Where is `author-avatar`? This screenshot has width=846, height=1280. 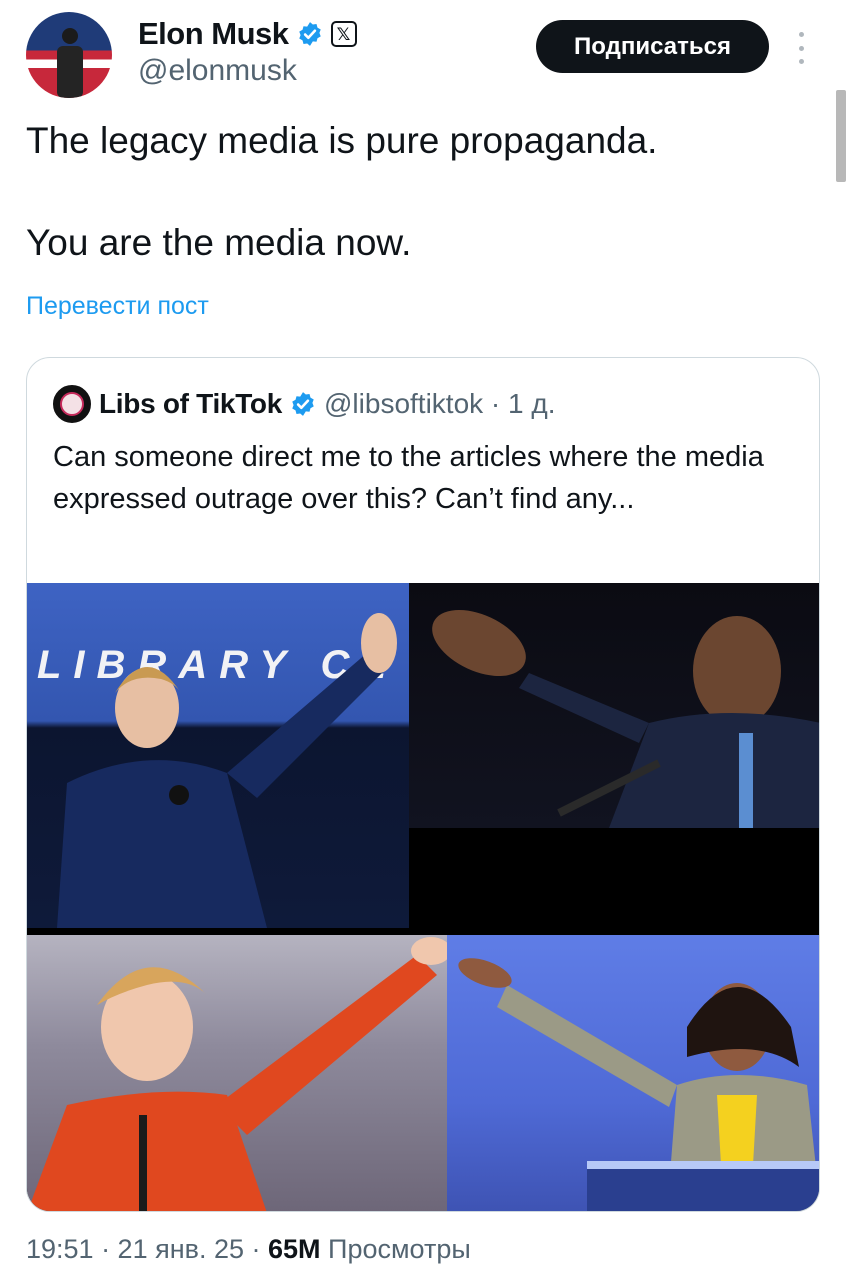
author-avatar is located at coordinates (69, 55).